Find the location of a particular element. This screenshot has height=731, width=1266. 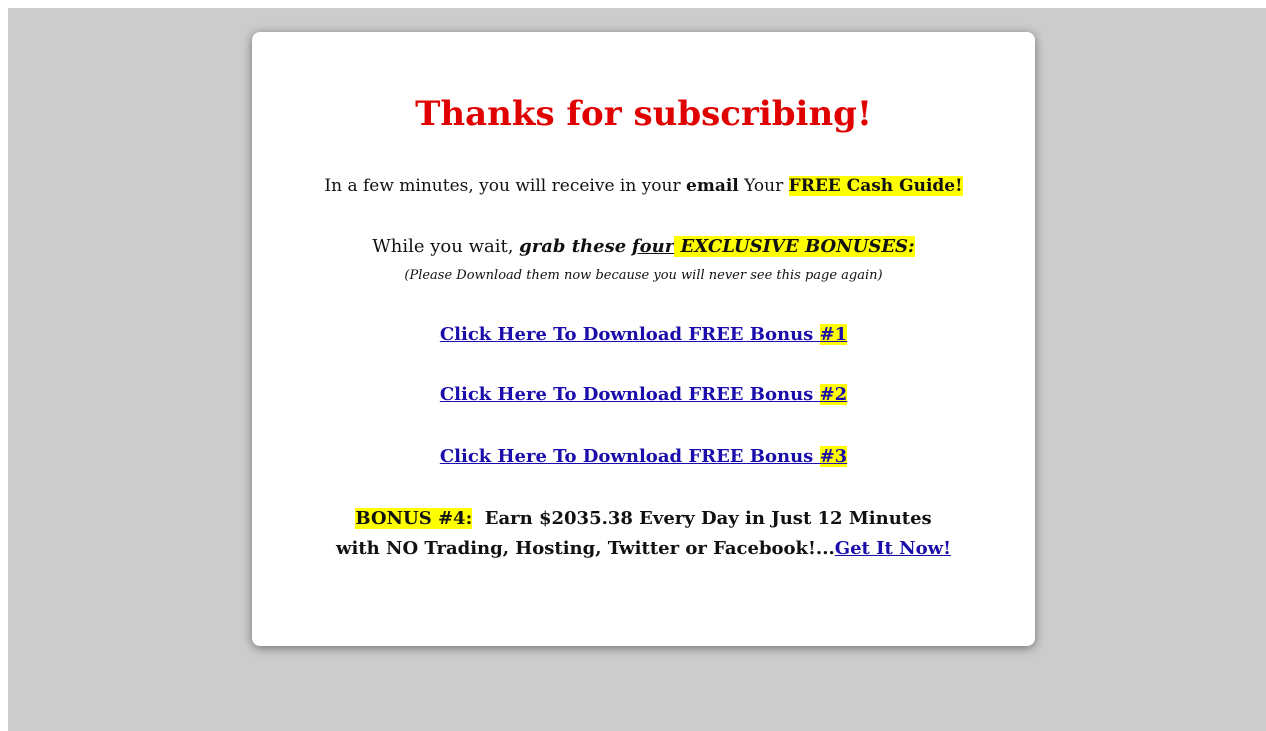

get-it-now-link: Get It Now! is located at coordinates (893, 548).